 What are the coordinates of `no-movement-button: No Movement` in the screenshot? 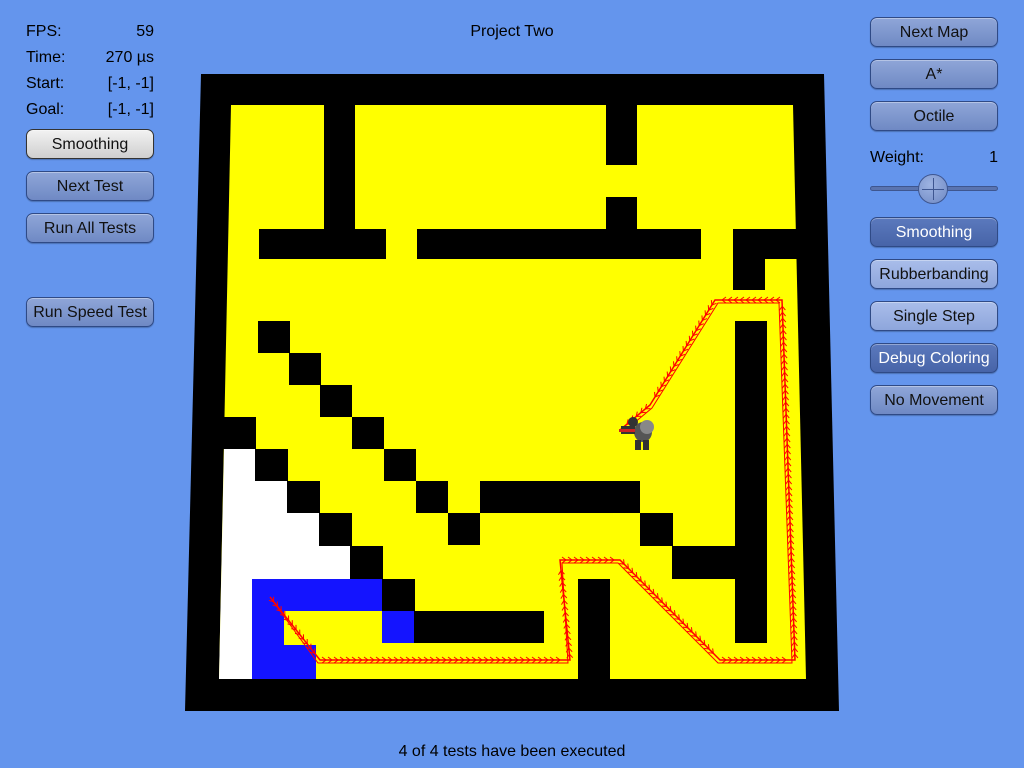 It's located at (934, 400).